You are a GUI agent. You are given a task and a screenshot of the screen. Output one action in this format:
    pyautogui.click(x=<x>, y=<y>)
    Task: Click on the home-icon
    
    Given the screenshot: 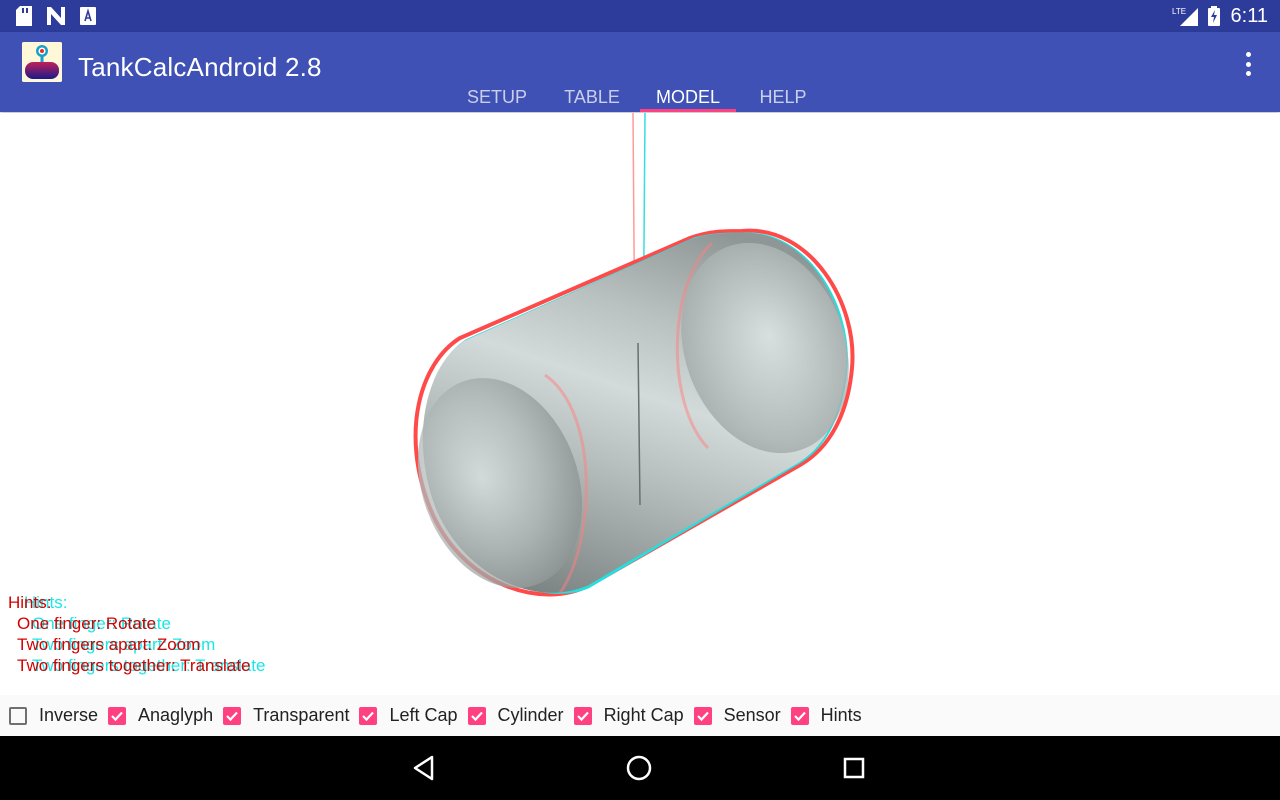 What is the action you would take?
    pyautogui.click(x=639, y=768)
    